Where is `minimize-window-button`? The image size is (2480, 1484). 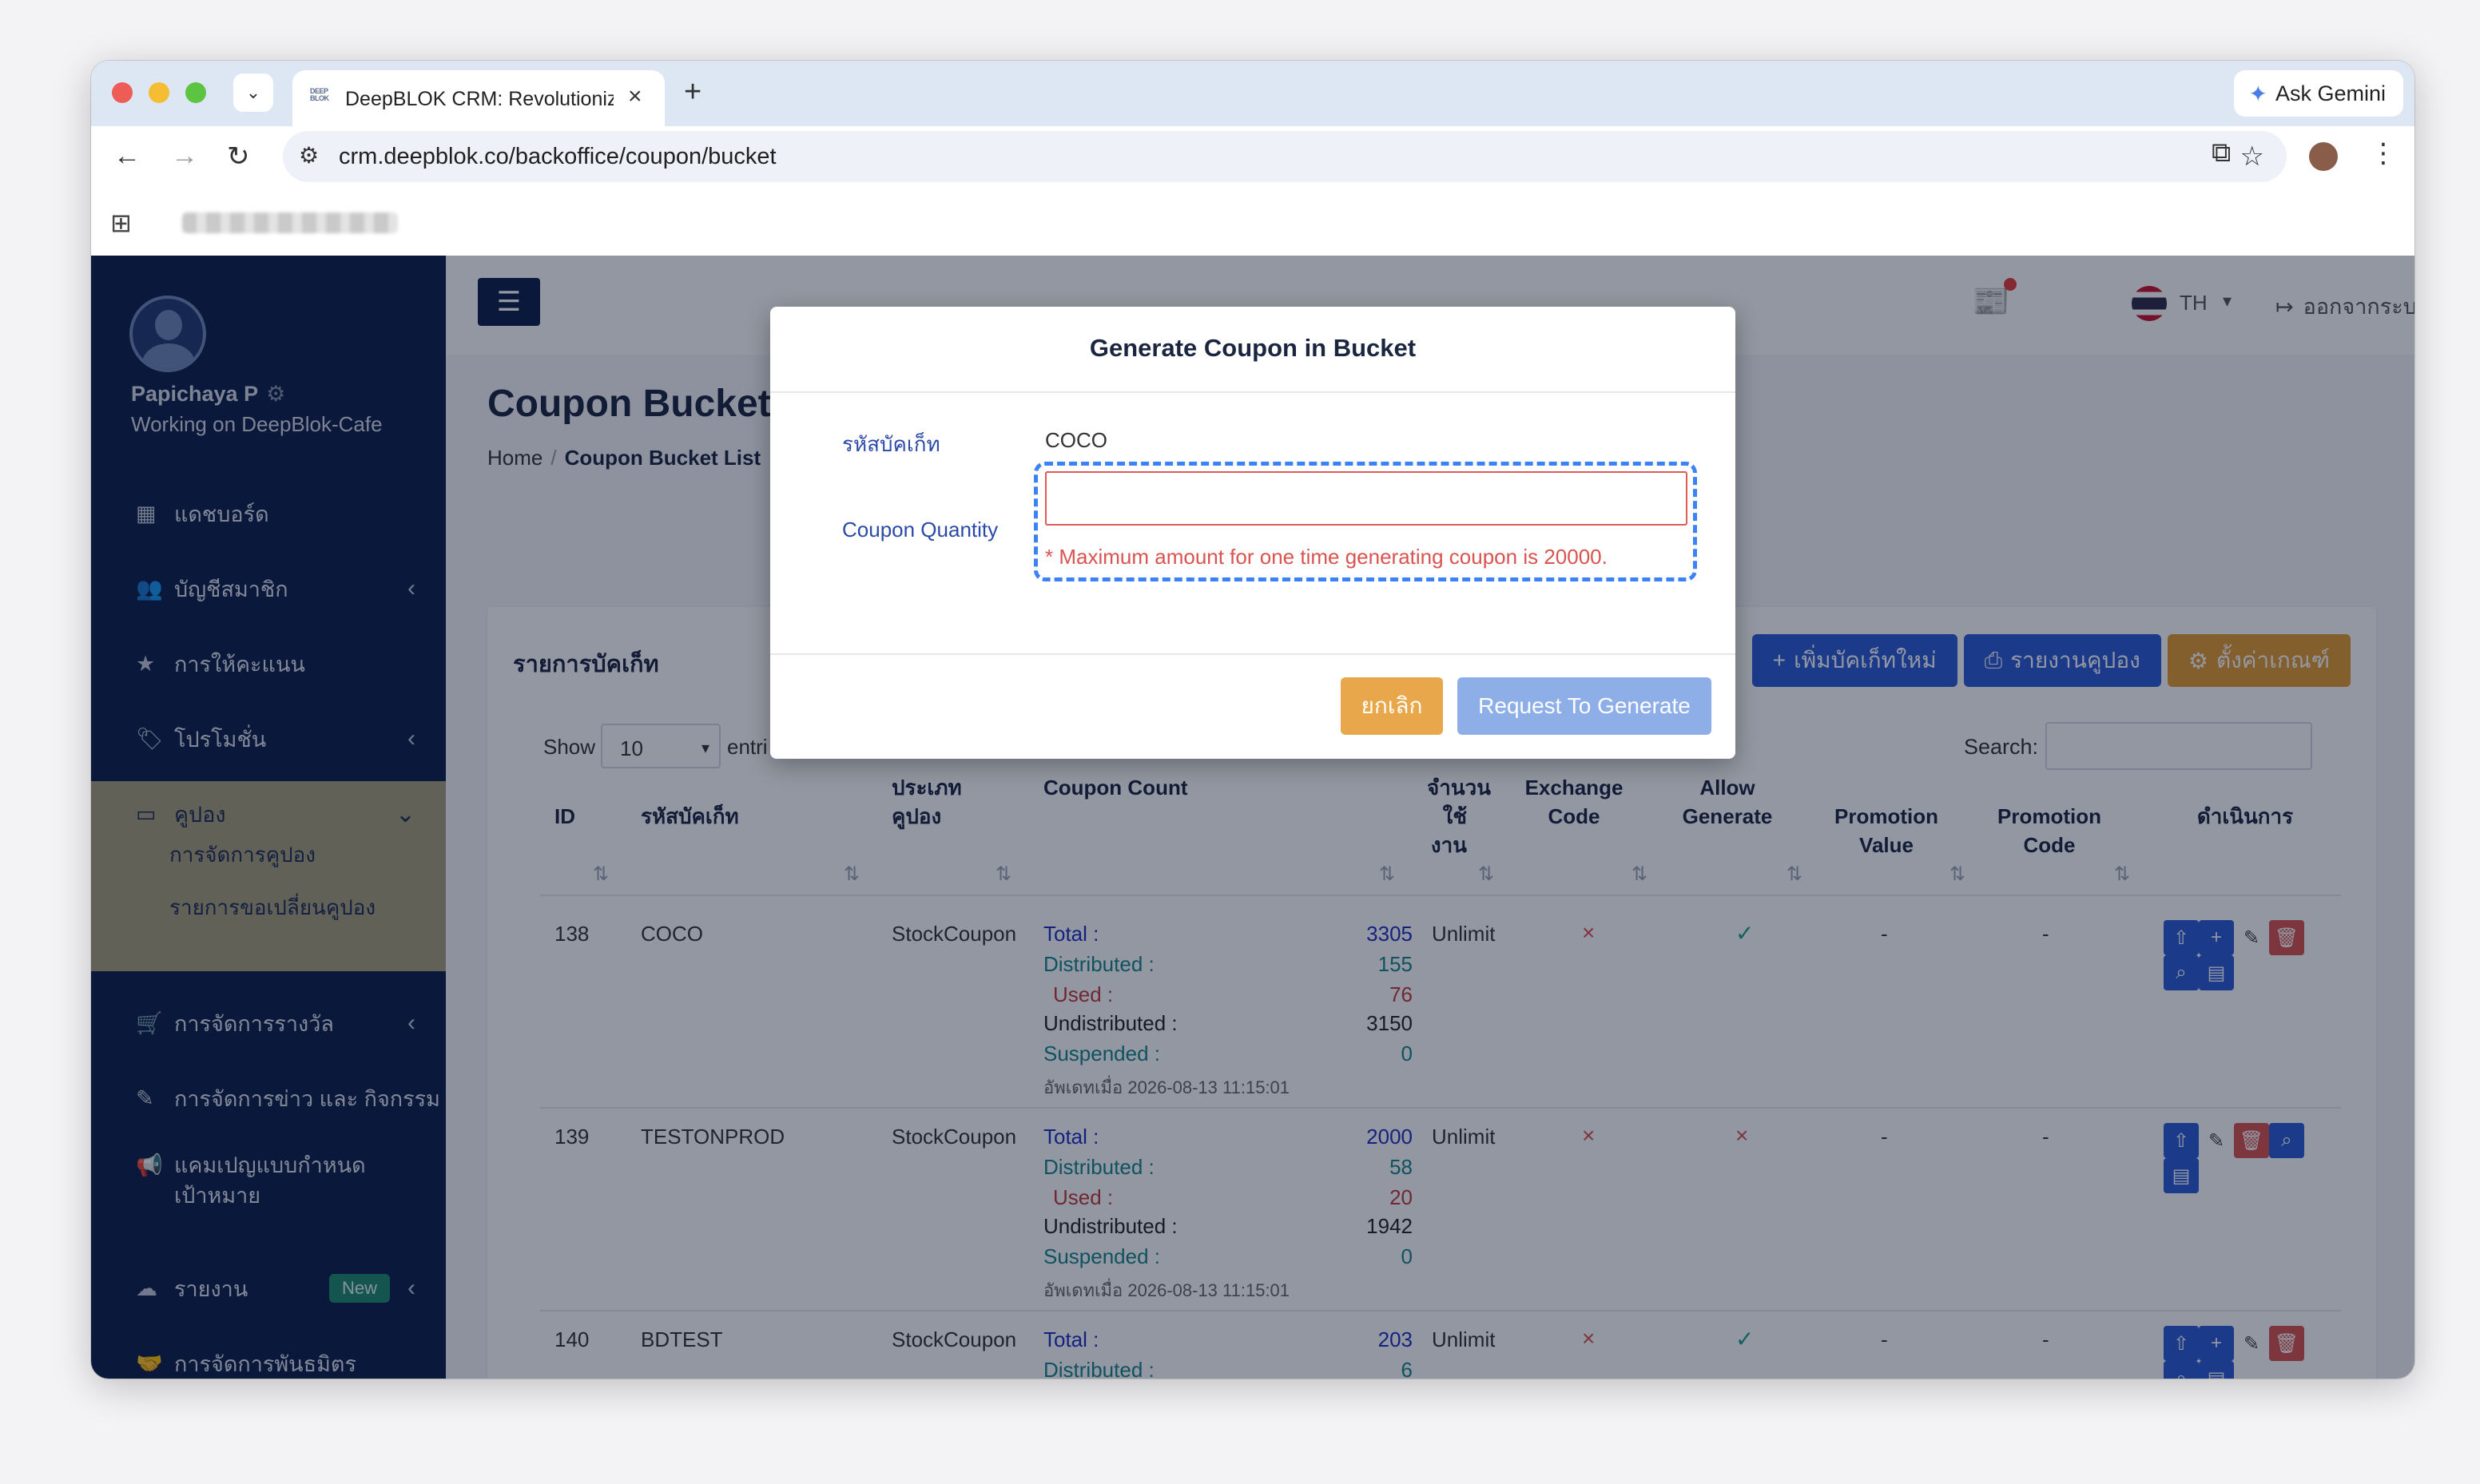
minimize-window-button is located at coordinates (159, 92).